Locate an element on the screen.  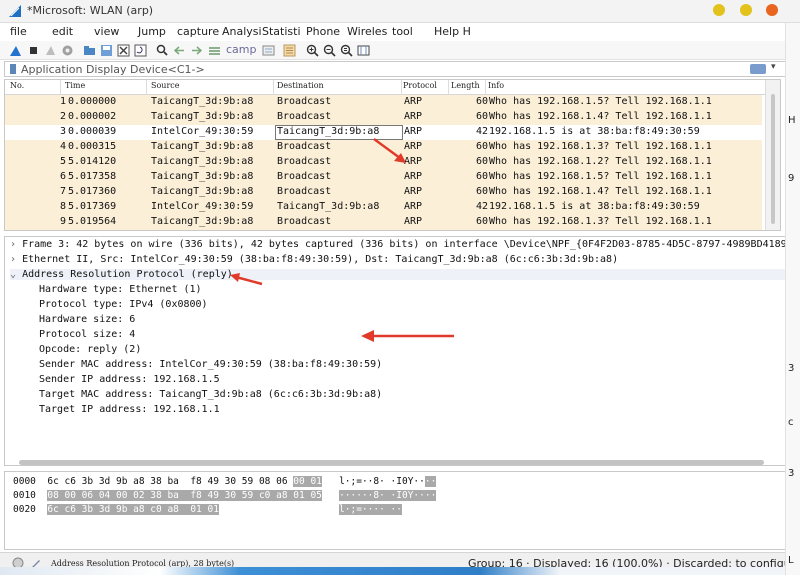
chevron-down-icon: ▾ is located at coordinates (773, 67).